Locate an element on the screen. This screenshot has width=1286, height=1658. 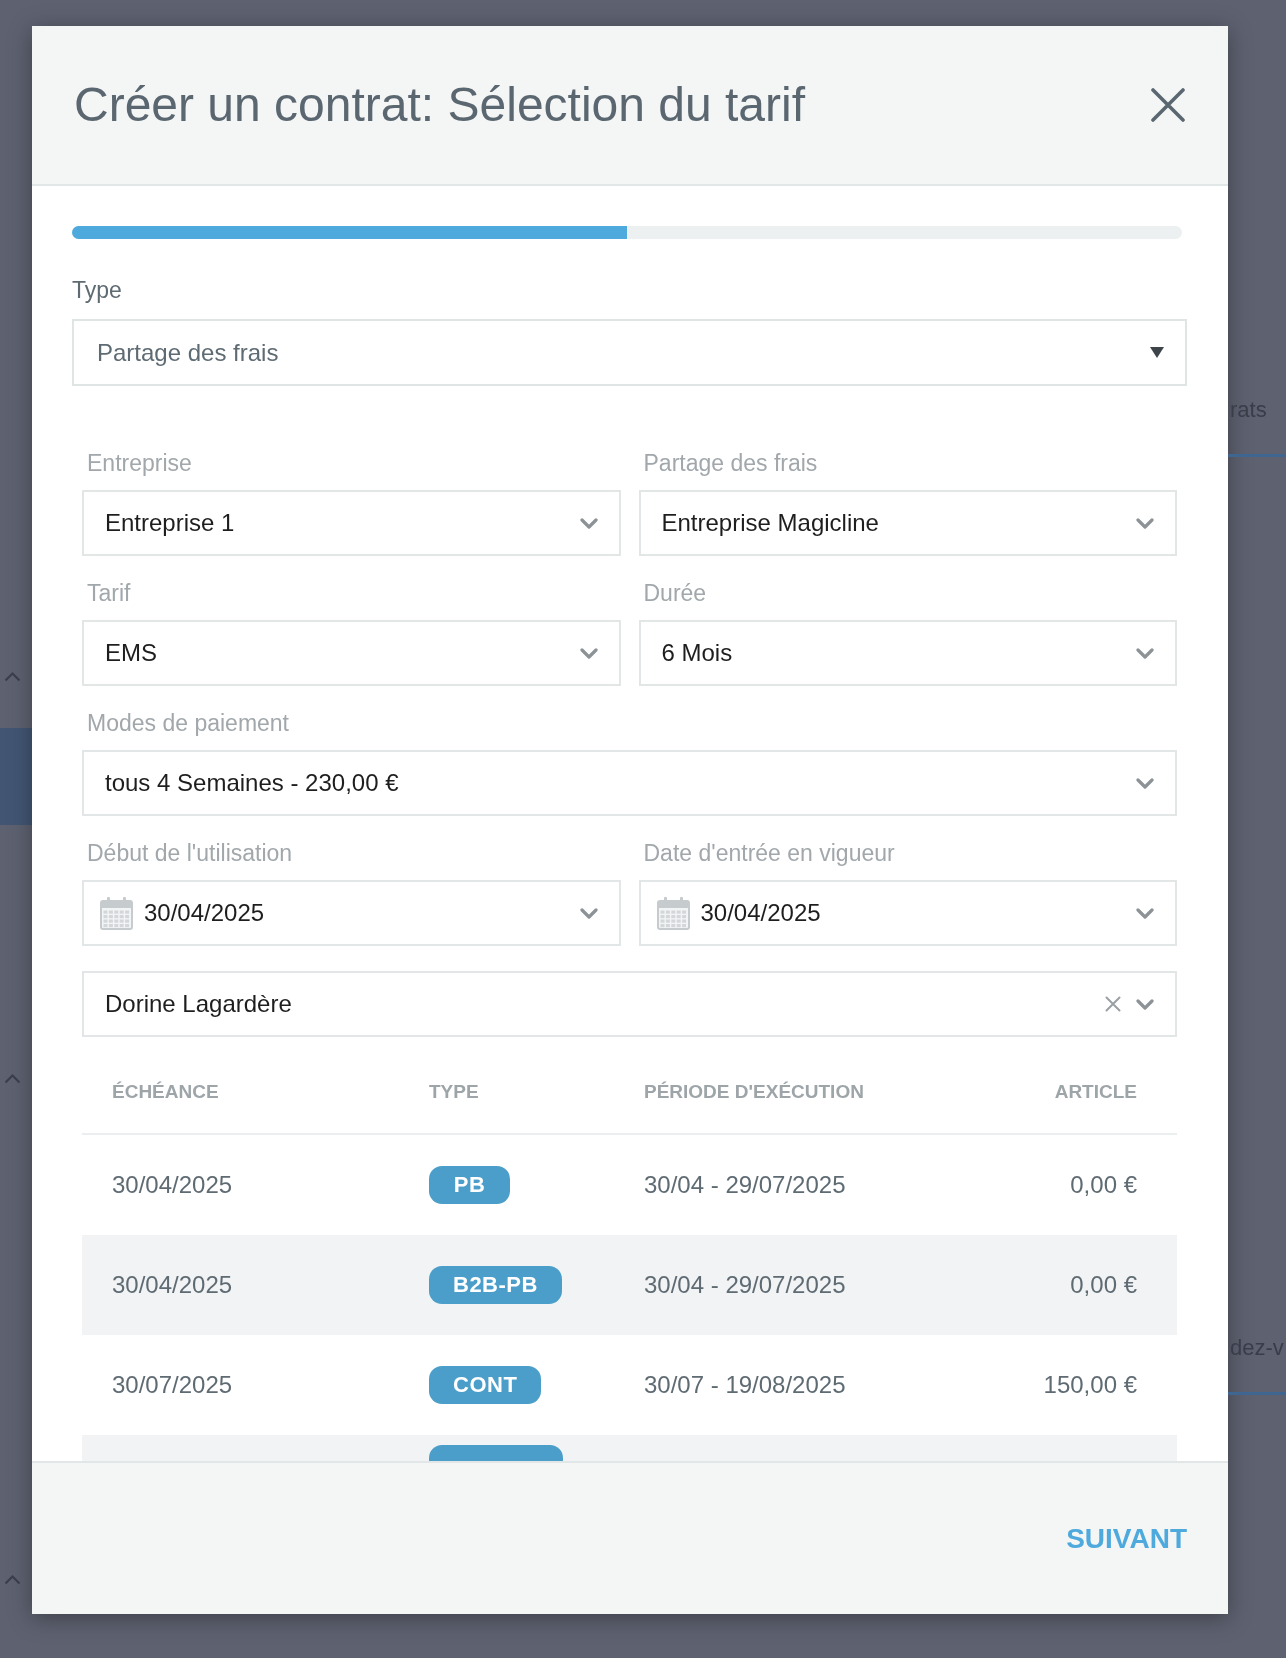
select-field: Entreprise 1 is located at coordinates (351, 523).